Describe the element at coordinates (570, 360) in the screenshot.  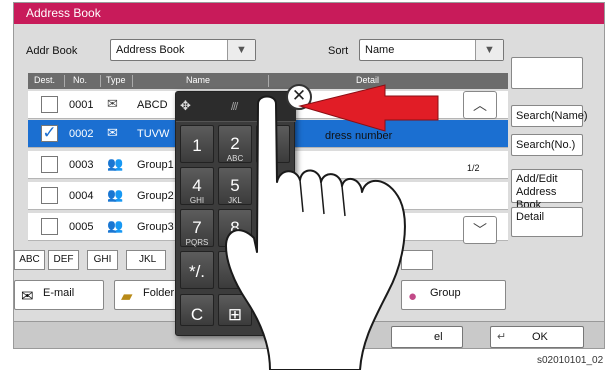
I see `image-caption: s02010101_02` at that location.